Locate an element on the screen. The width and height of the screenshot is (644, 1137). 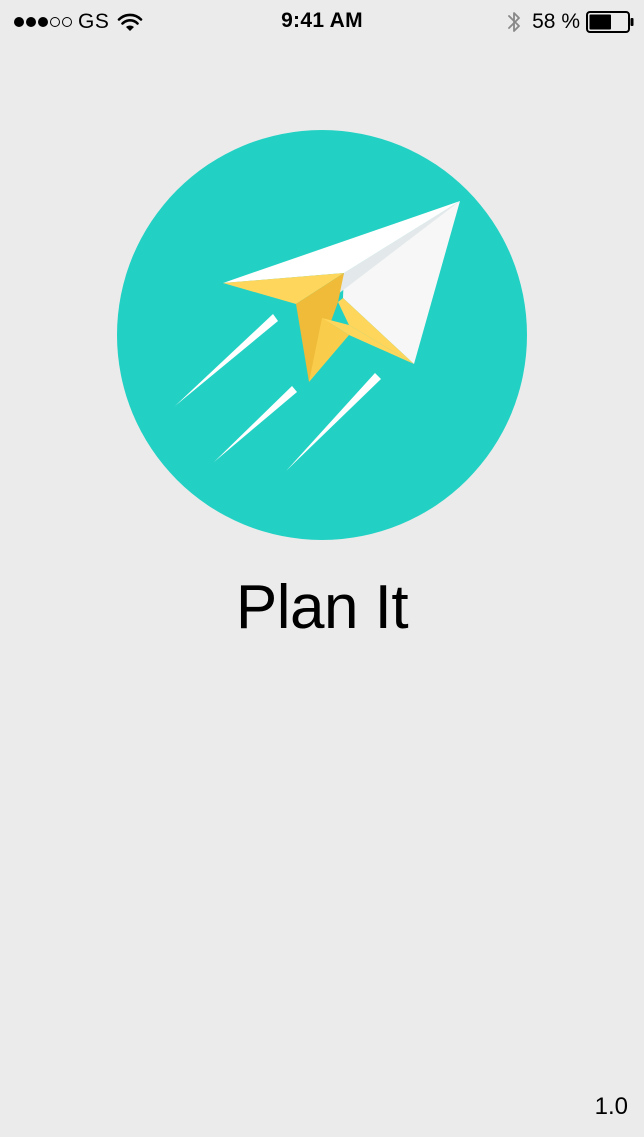
battery-percentage: 58 % is located at coordinates (556, 21).